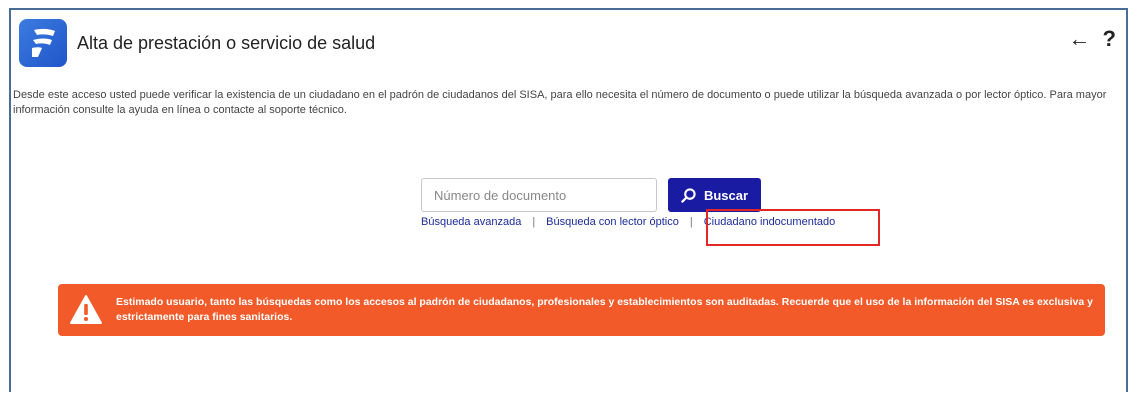 The width and height of the screenshot is (1137, 393). What do you see at coordinates (1092, 39) in the screenshot?
I see `header-actions: ← ?` at bounding box center [1092, 39].